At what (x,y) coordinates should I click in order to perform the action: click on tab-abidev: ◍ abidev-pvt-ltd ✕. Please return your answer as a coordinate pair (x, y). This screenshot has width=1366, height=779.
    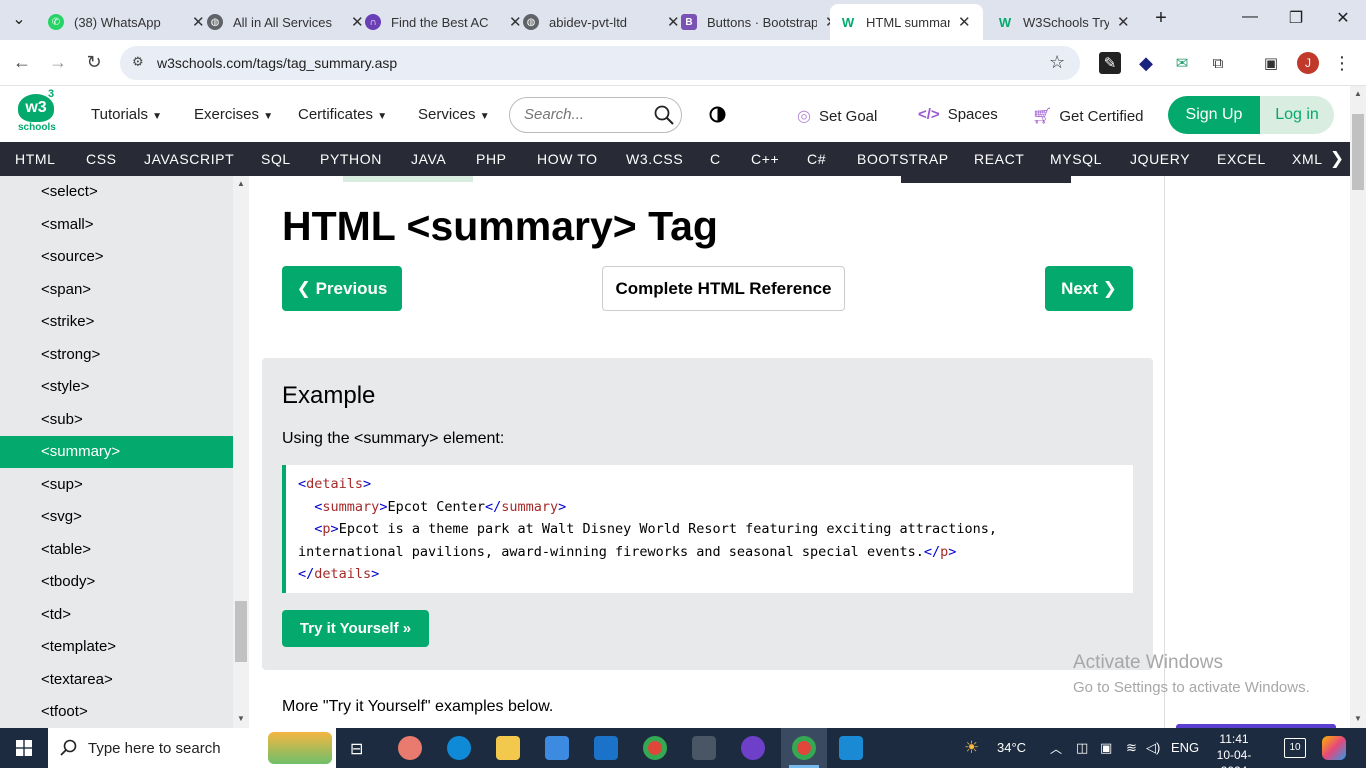
    Looking at the image, I should click on (601, 22).